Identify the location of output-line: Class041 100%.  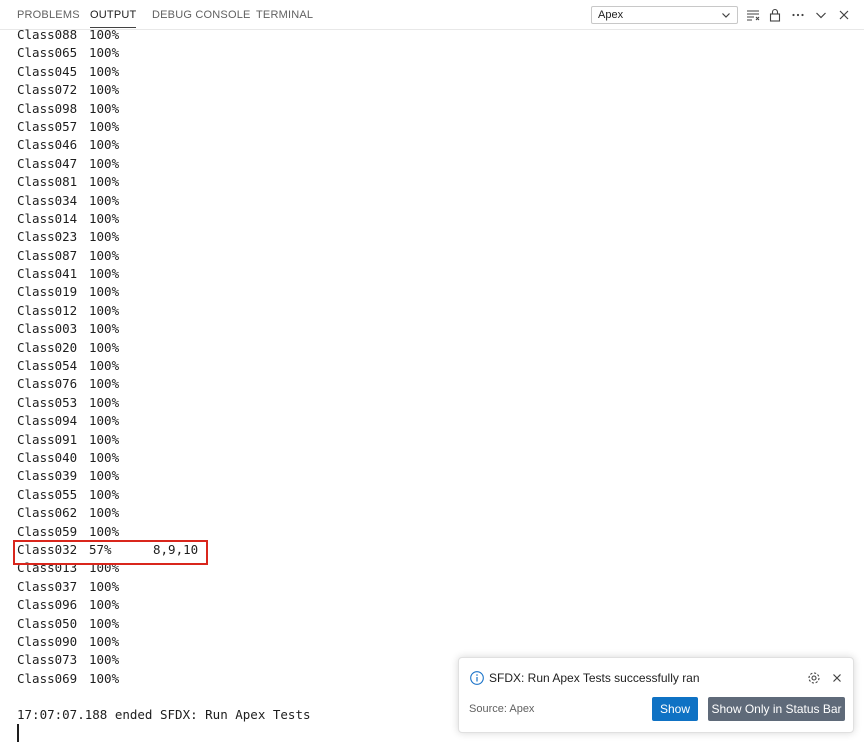
(437, 274).